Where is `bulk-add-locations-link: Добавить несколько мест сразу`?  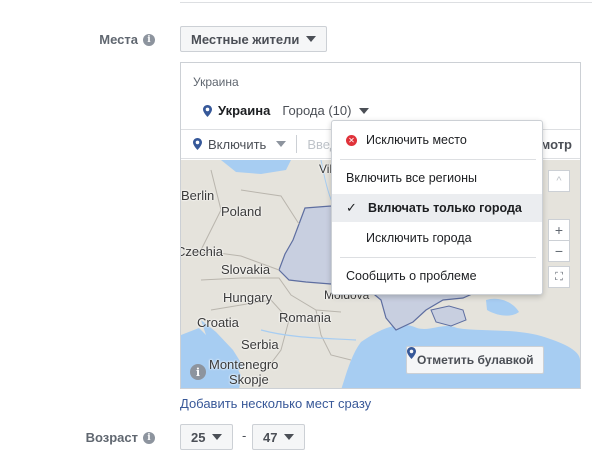
bulk-add-locations-link: Добавить несколько мест сразу is located at coordinates (275, 403).